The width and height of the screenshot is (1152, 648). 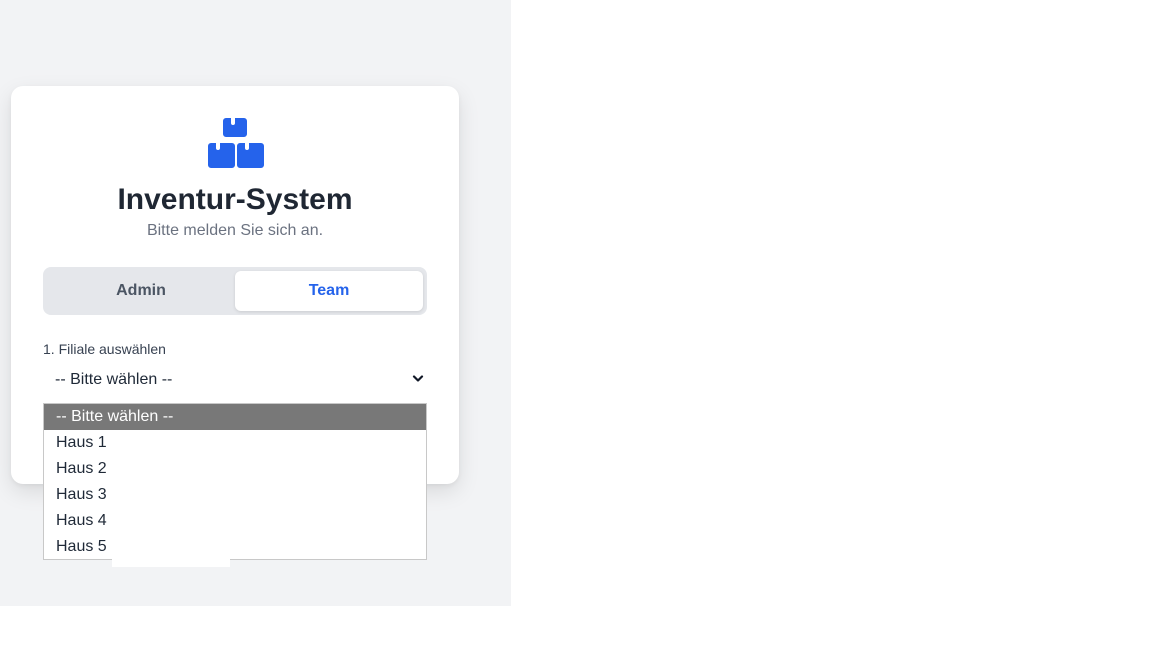 I want to click on dropdown-option-haus-4: Haus 4, so click(x=235, y=521).